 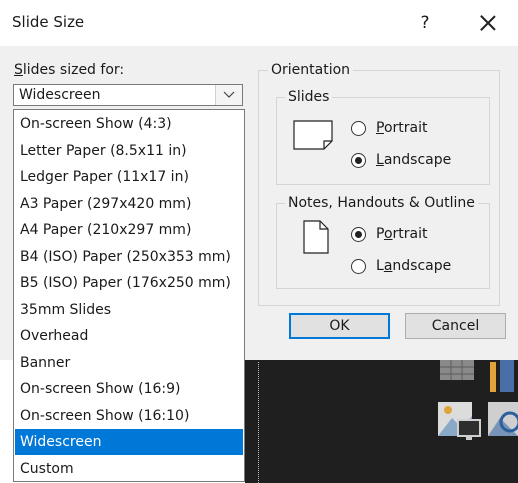 I want to click on dialog-titlebar: Slide Size ?, so click(x=259, y=23).